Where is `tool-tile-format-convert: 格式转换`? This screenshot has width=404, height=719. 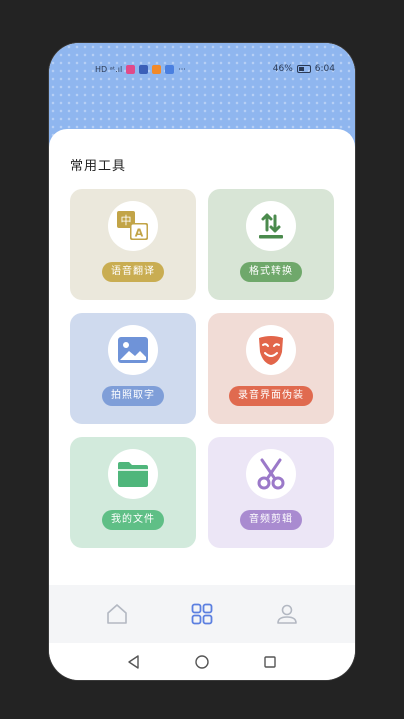
tool-tile-format-convert: 格式转换 is located at coordinates (271, 244).